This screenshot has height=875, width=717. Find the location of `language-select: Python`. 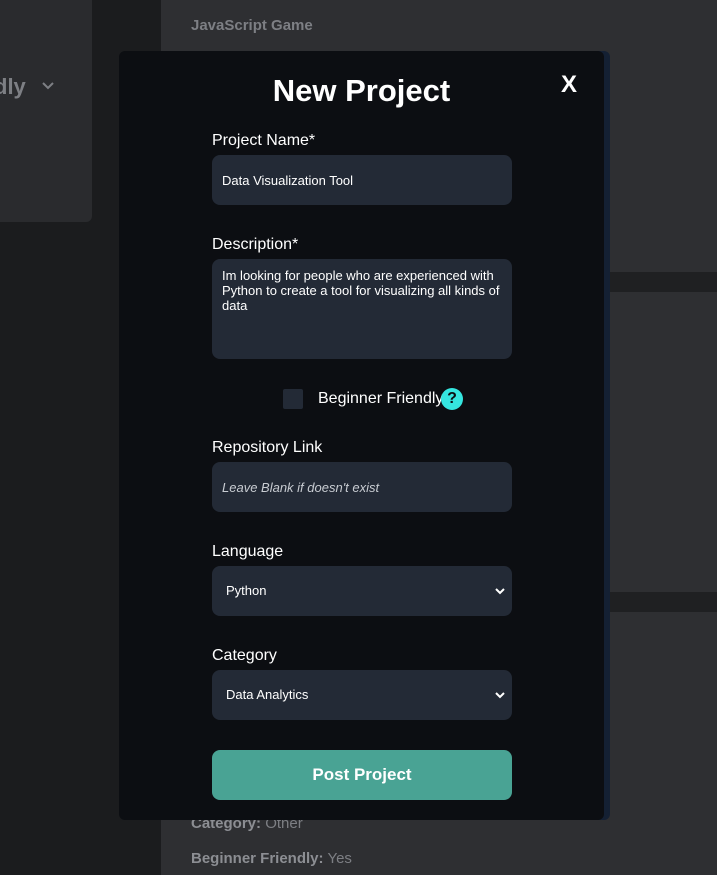

language-select: Python is located at coordinates (362, 591).